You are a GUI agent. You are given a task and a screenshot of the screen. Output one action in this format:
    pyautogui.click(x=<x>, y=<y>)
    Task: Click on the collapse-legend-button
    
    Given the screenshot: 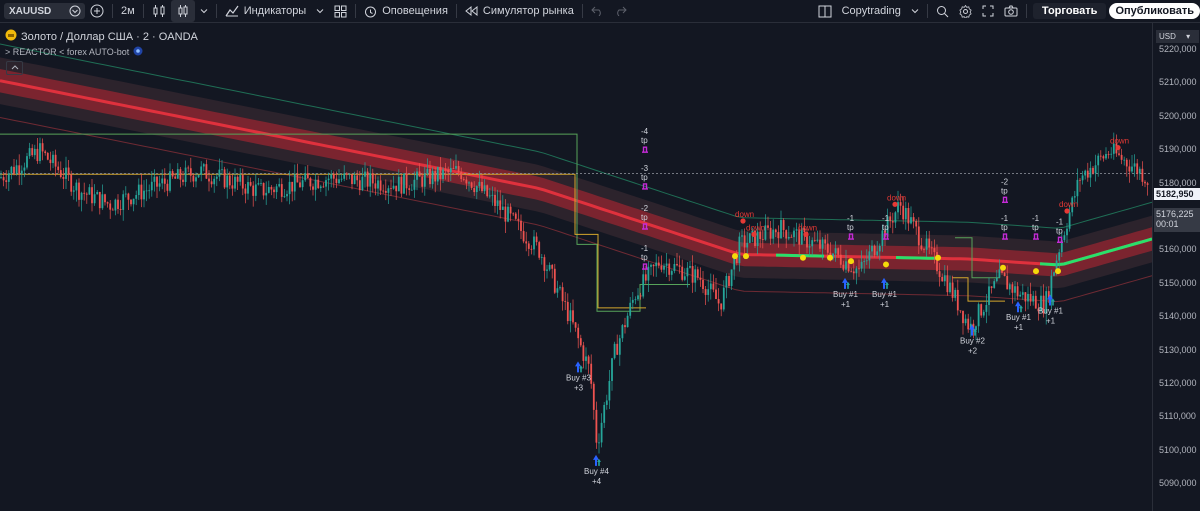 What is the action you would take?
    pyautogui.click(x=14, y=68)
    